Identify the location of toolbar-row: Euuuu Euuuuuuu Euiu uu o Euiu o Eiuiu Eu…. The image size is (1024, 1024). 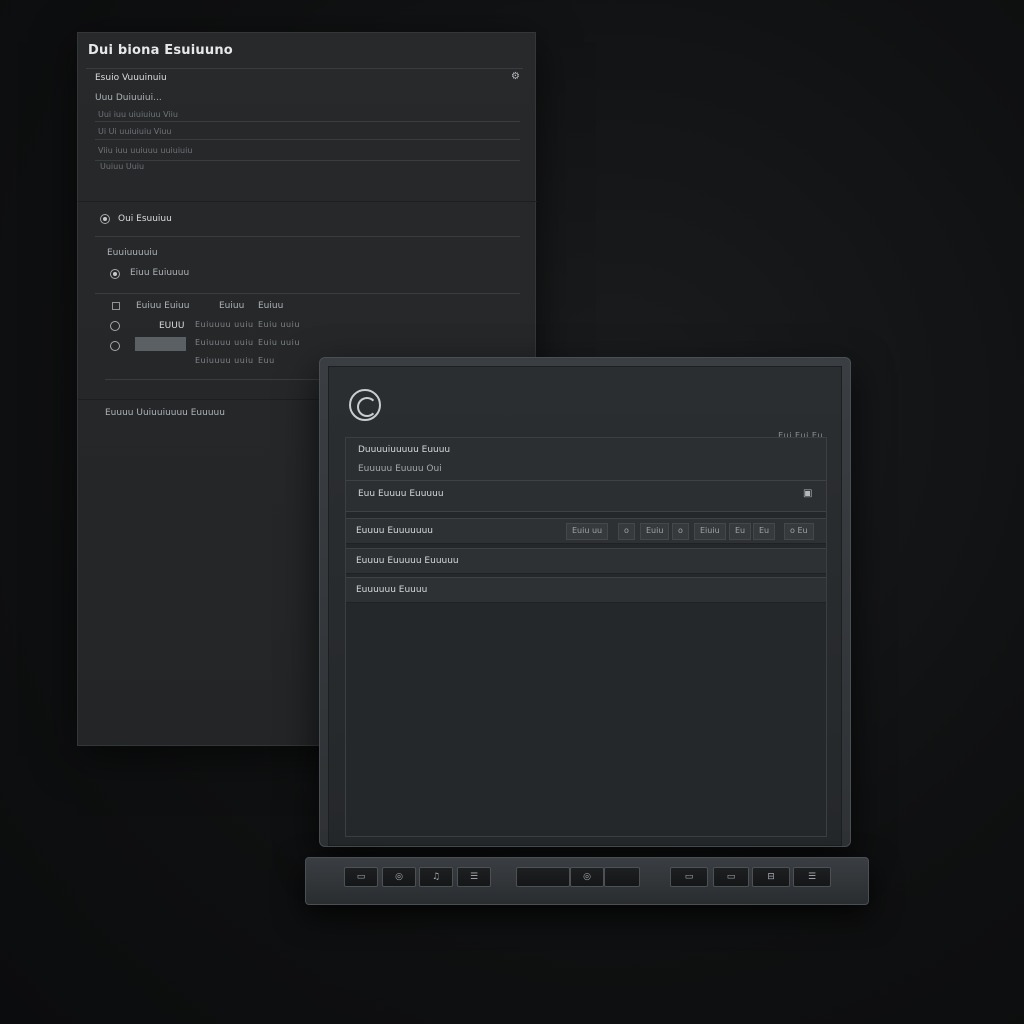
(586, 531).